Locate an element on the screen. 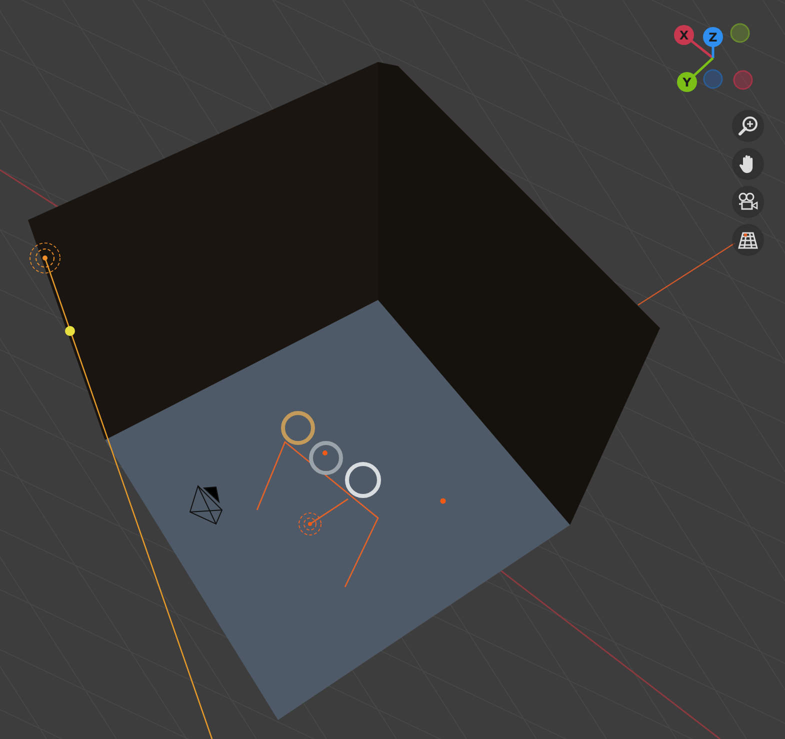 This screenshot has height=739, width=785. camera-view-button is located at coordinates (748, 202).